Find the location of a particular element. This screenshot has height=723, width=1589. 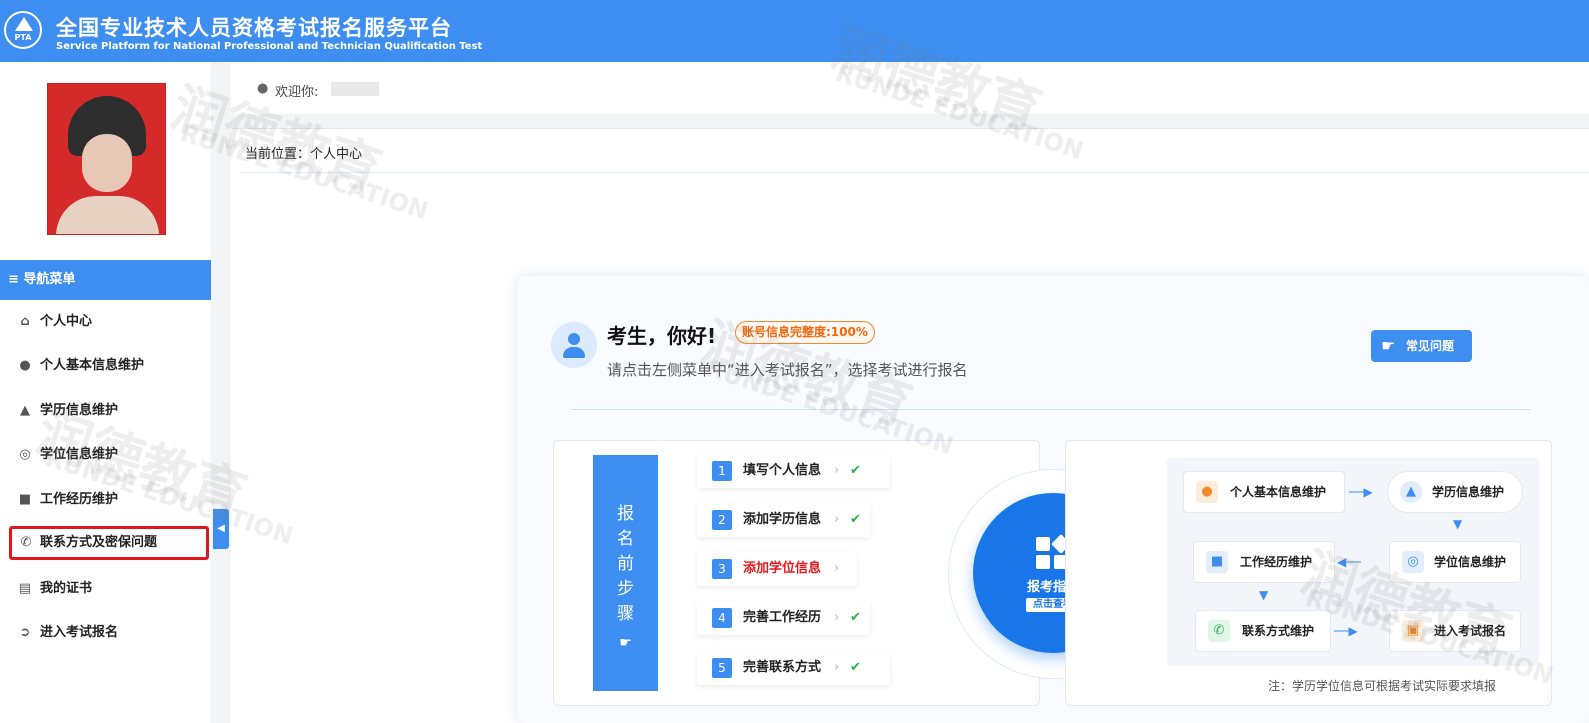

sidebar-item-contact-security: ✆ 联系方式及密保问题 is located at coordinates (109, 543).